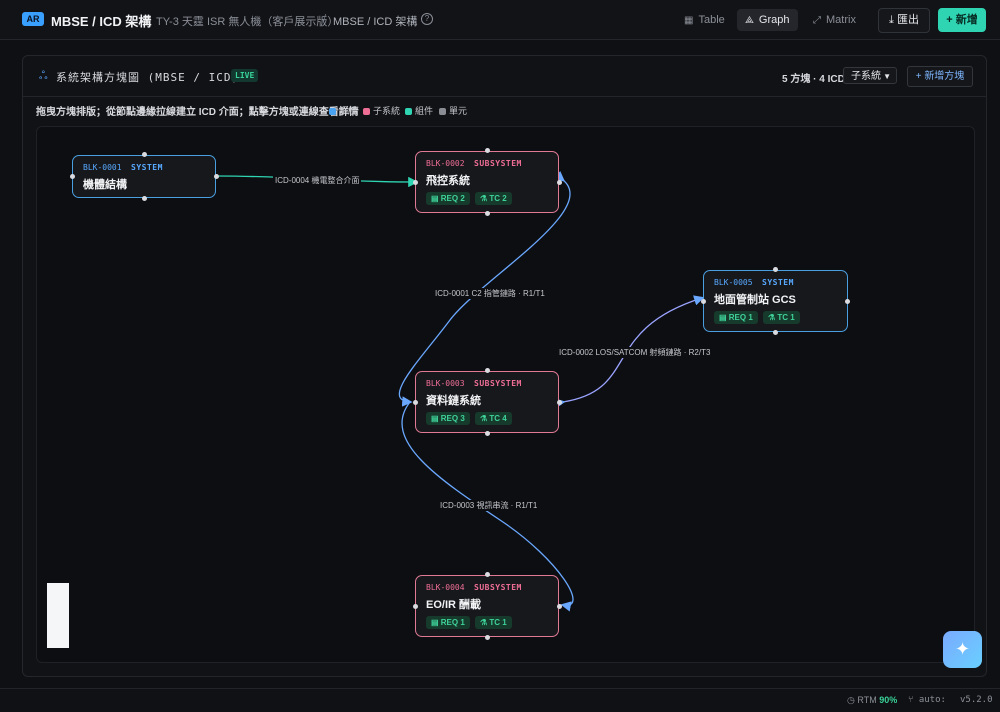 The height and width of the screenshot is (712, 1000). I want to click on rtm-status: ◷ RTM 90%, so click(872, 700).